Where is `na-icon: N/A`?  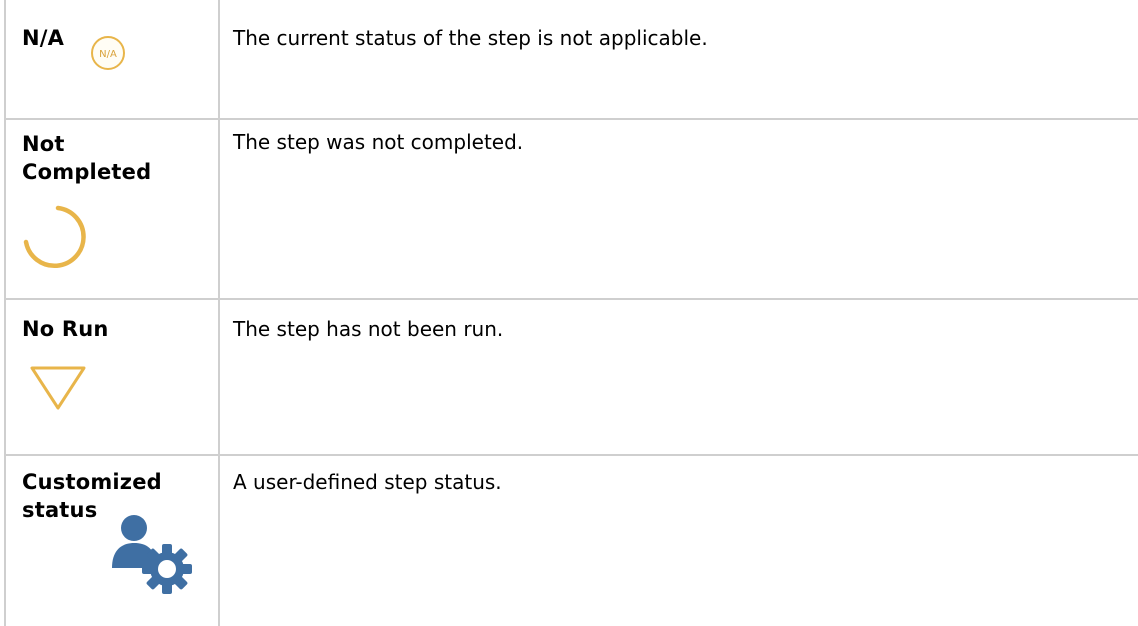
na-icon: N/A is located at coordinates (108, 53).